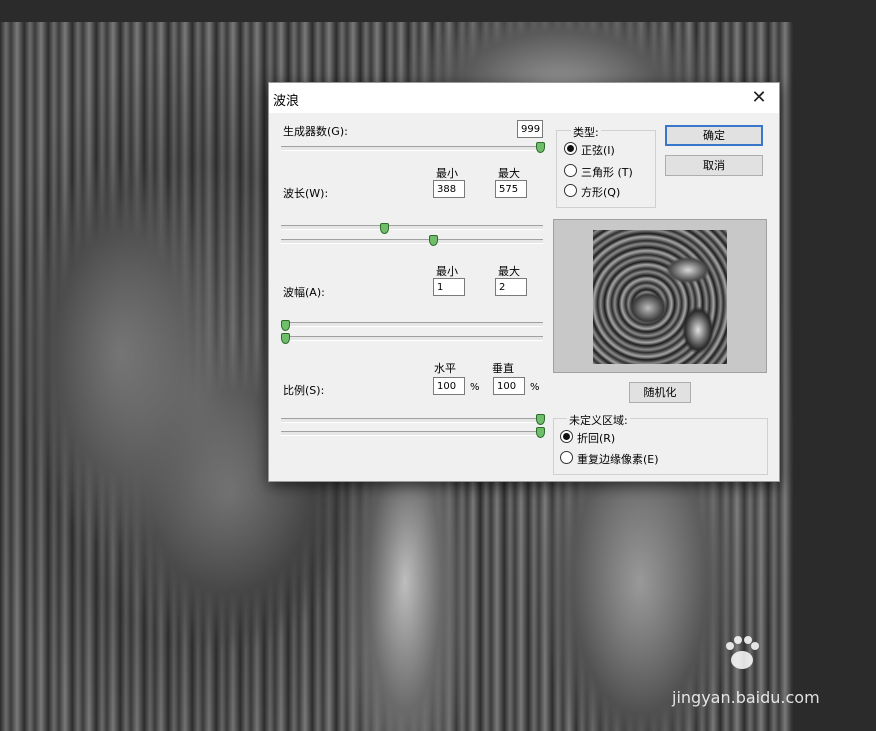 Image resolution: width=876 pixels, height=731 pixels. Describe the element at coordinates (475, 387) in the screenshot. I see `scale-horizontal-percent: %` at that location.